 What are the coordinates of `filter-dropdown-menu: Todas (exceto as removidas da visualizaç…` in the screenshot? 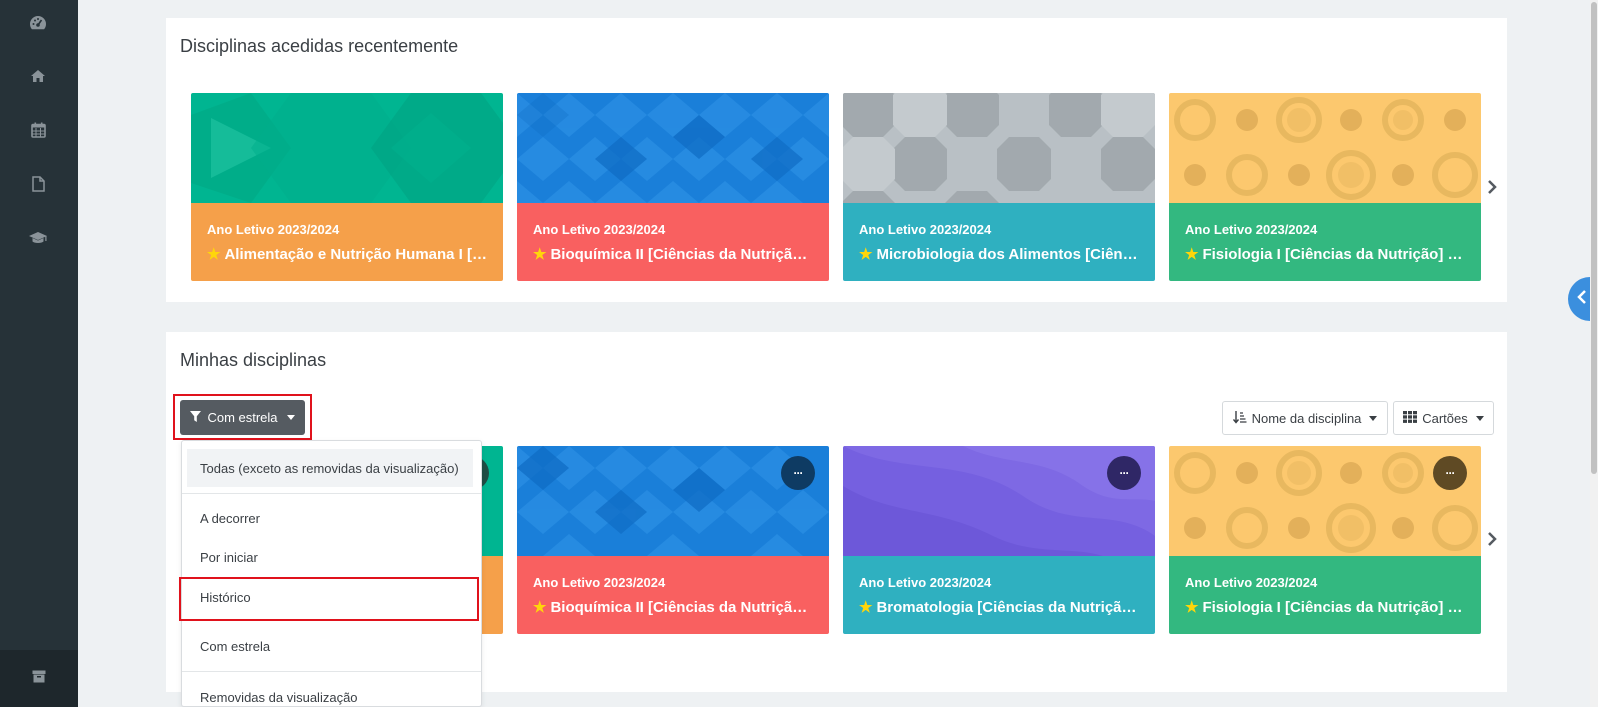 It's located at (331, 573).